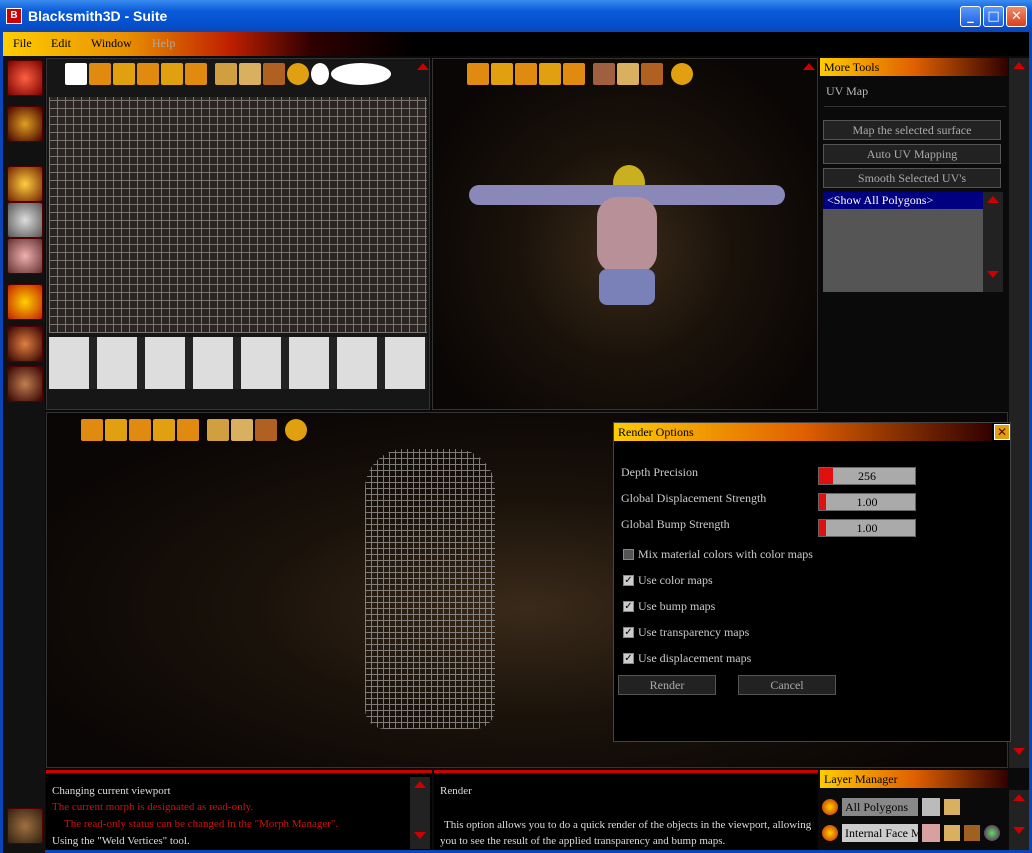  What do you see at coordinates (1016, 16) in the screenshot?
I see `close-button: ✕` at bounding box center [1016, 16].